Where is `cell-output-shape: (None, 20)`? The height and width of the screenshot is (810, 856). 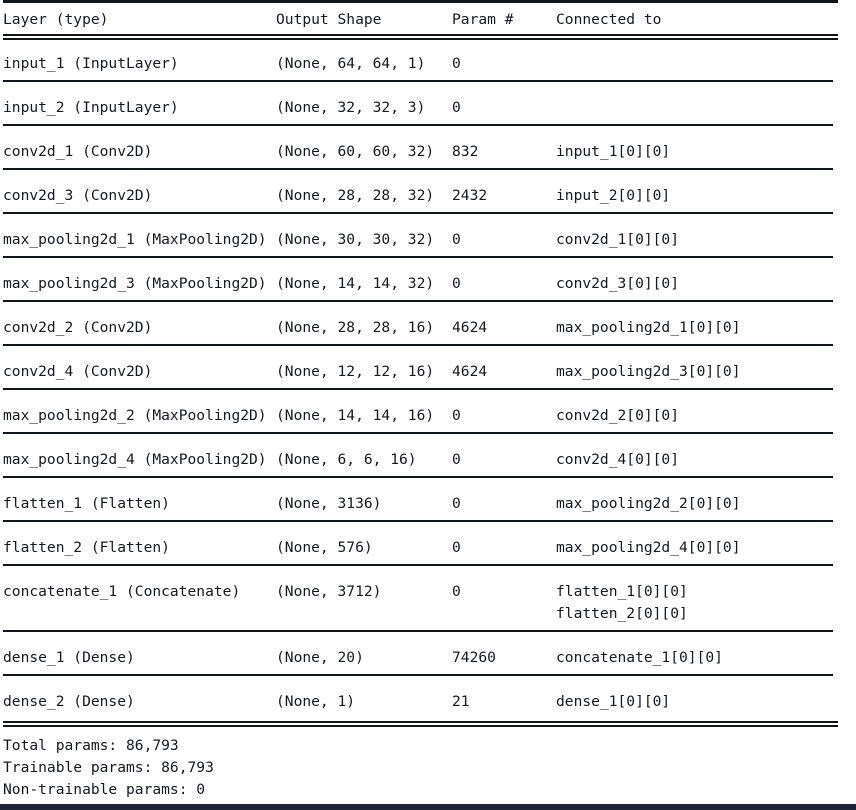
cell-output-shape: (None, 20) is located at coordinates (320, 657).